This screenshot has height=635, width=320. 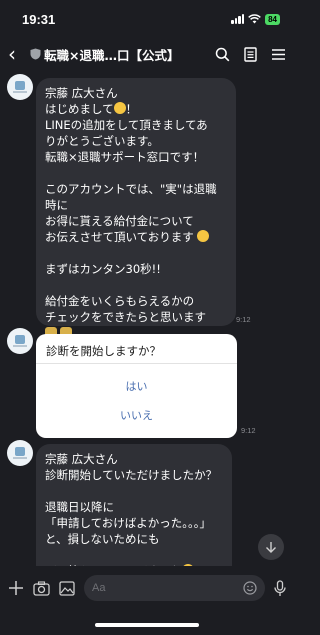 I want to click on search-icon, so click(x=222, y=54).